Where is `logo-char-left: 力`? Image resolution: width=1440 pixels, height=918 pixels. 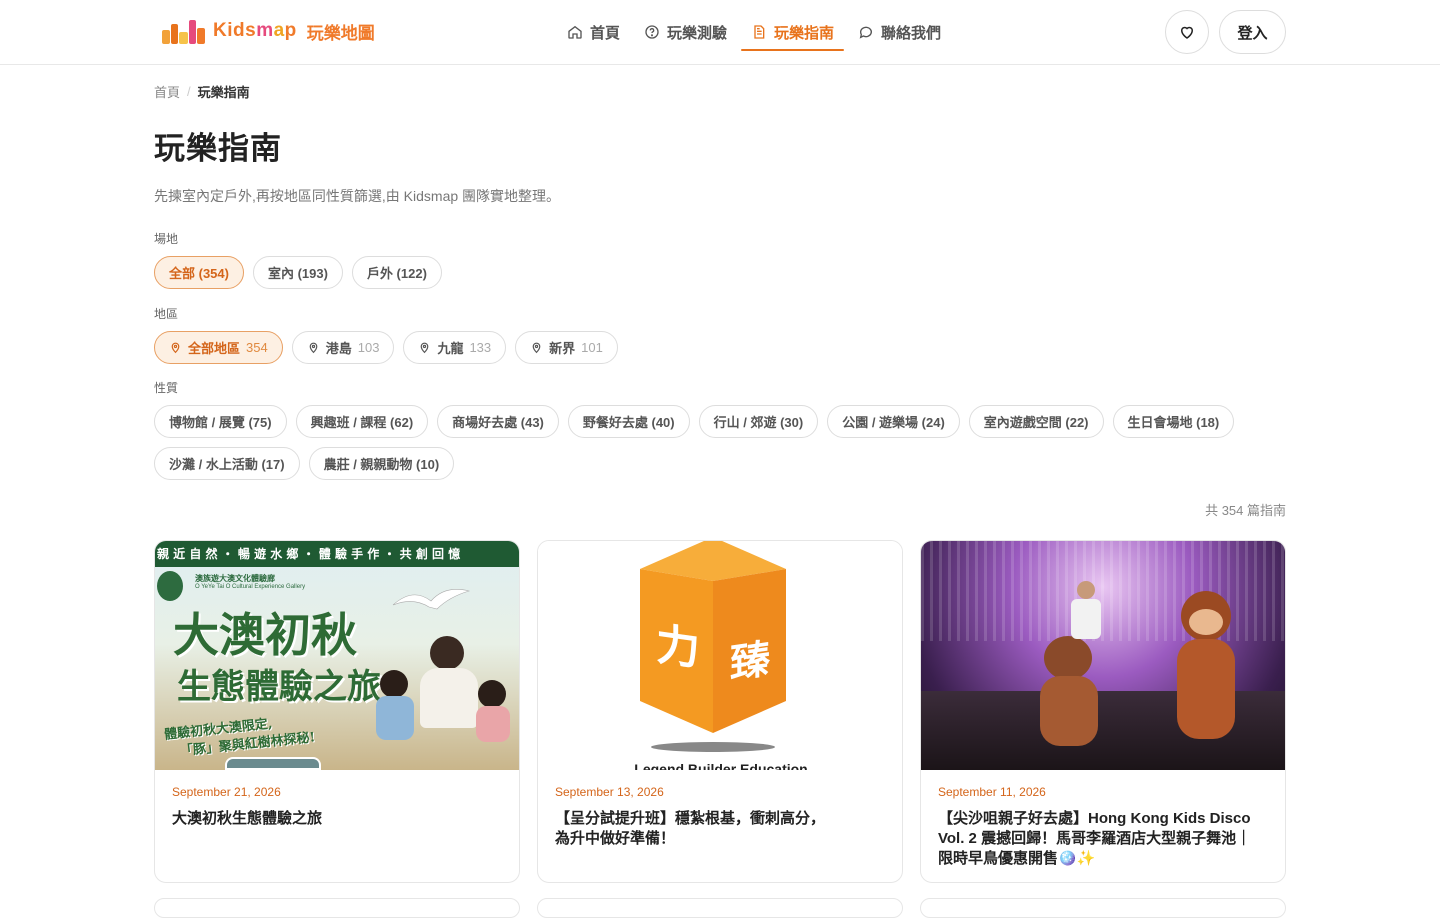
logo-char-left: 力 is located at coordinates (678, 647).